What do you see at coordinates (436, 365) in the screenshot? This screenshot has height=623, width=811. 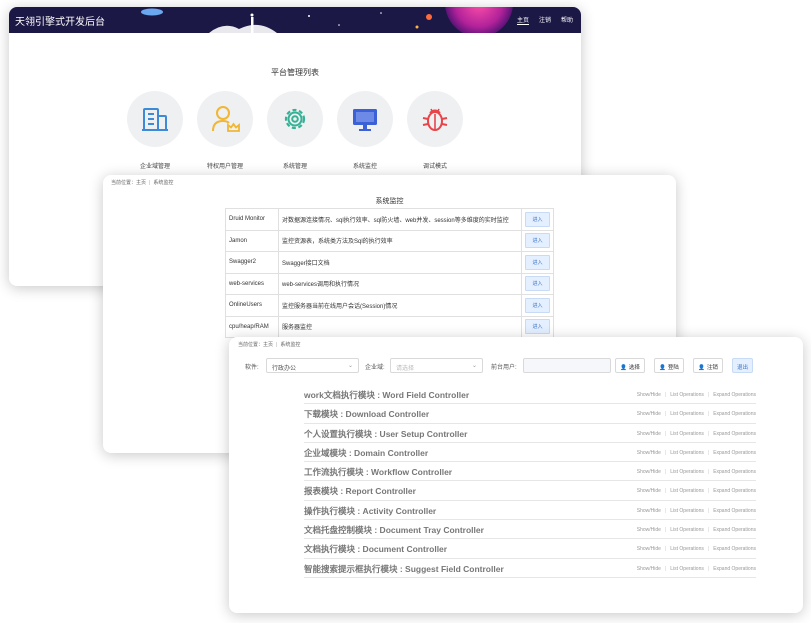 I see `domain-select: 请选择 ⌄` at bounding box center [436, 365].